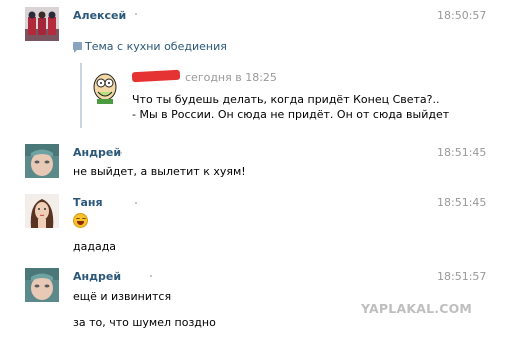 This screenshot has width=525, height=338. Describe the element at coordinates (122, 296) in the screenshot. I see `message-text-line-1: ещё и извинится` at that location.